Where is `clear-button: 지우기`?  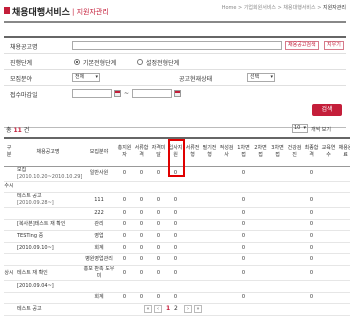 clear-button: 지우기 is located at coordinates (334, 45).